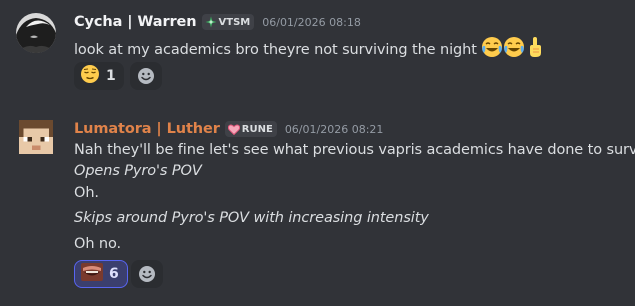 This screenshot has height=306, width=635. What do you see at coordinates (111, 76) in the screenshot?
I see `reaction-count: 1` at bounding box center [111, 76].